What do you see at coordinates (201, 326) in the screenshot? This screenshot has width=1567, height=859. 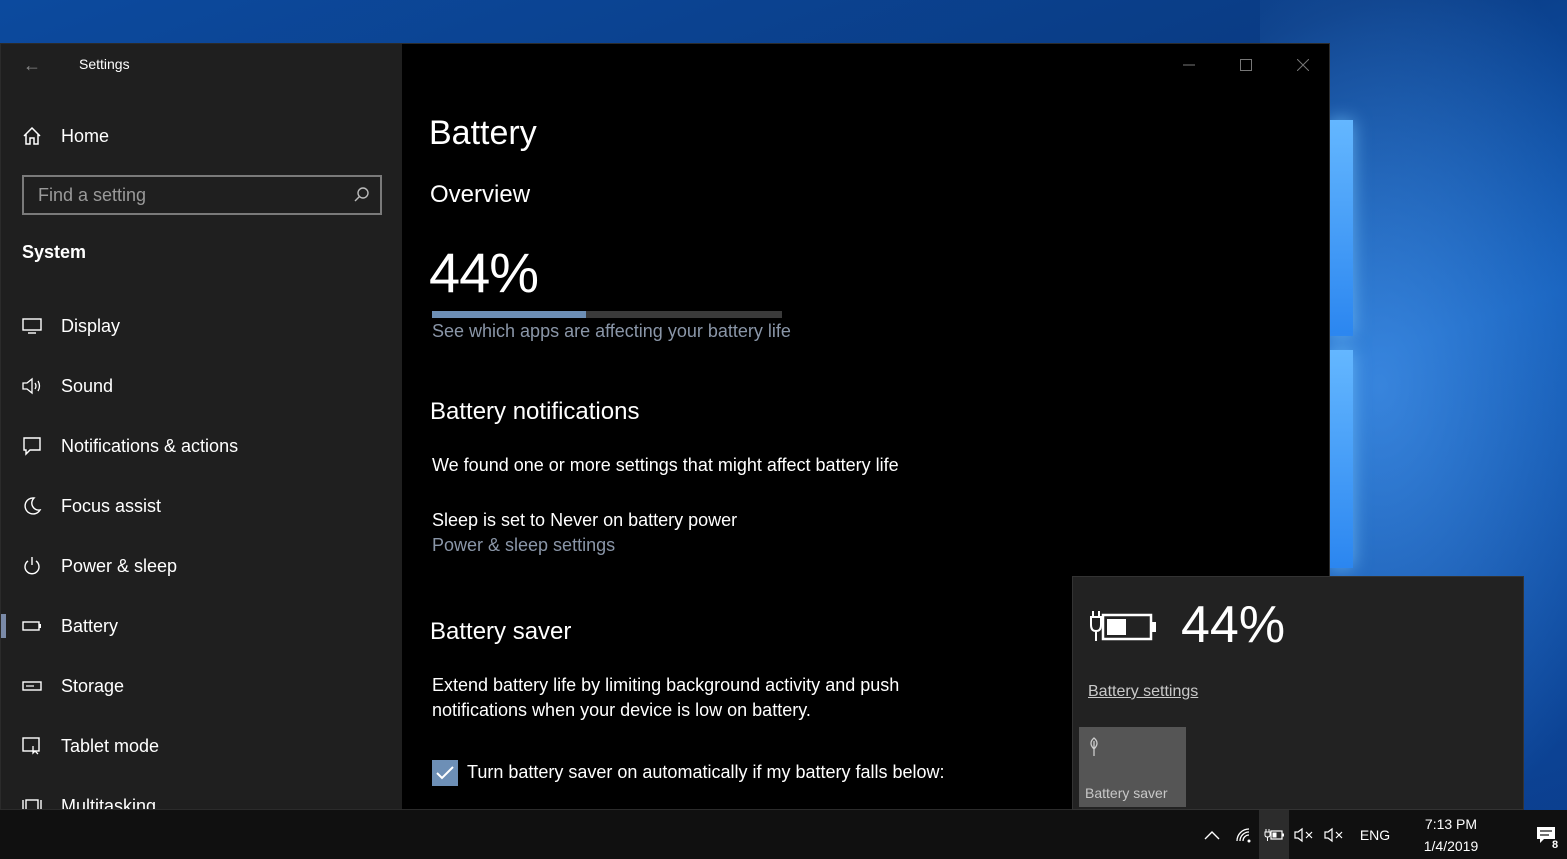 I see `sidebar-item-display: Display` at bounding box center [201, 326].